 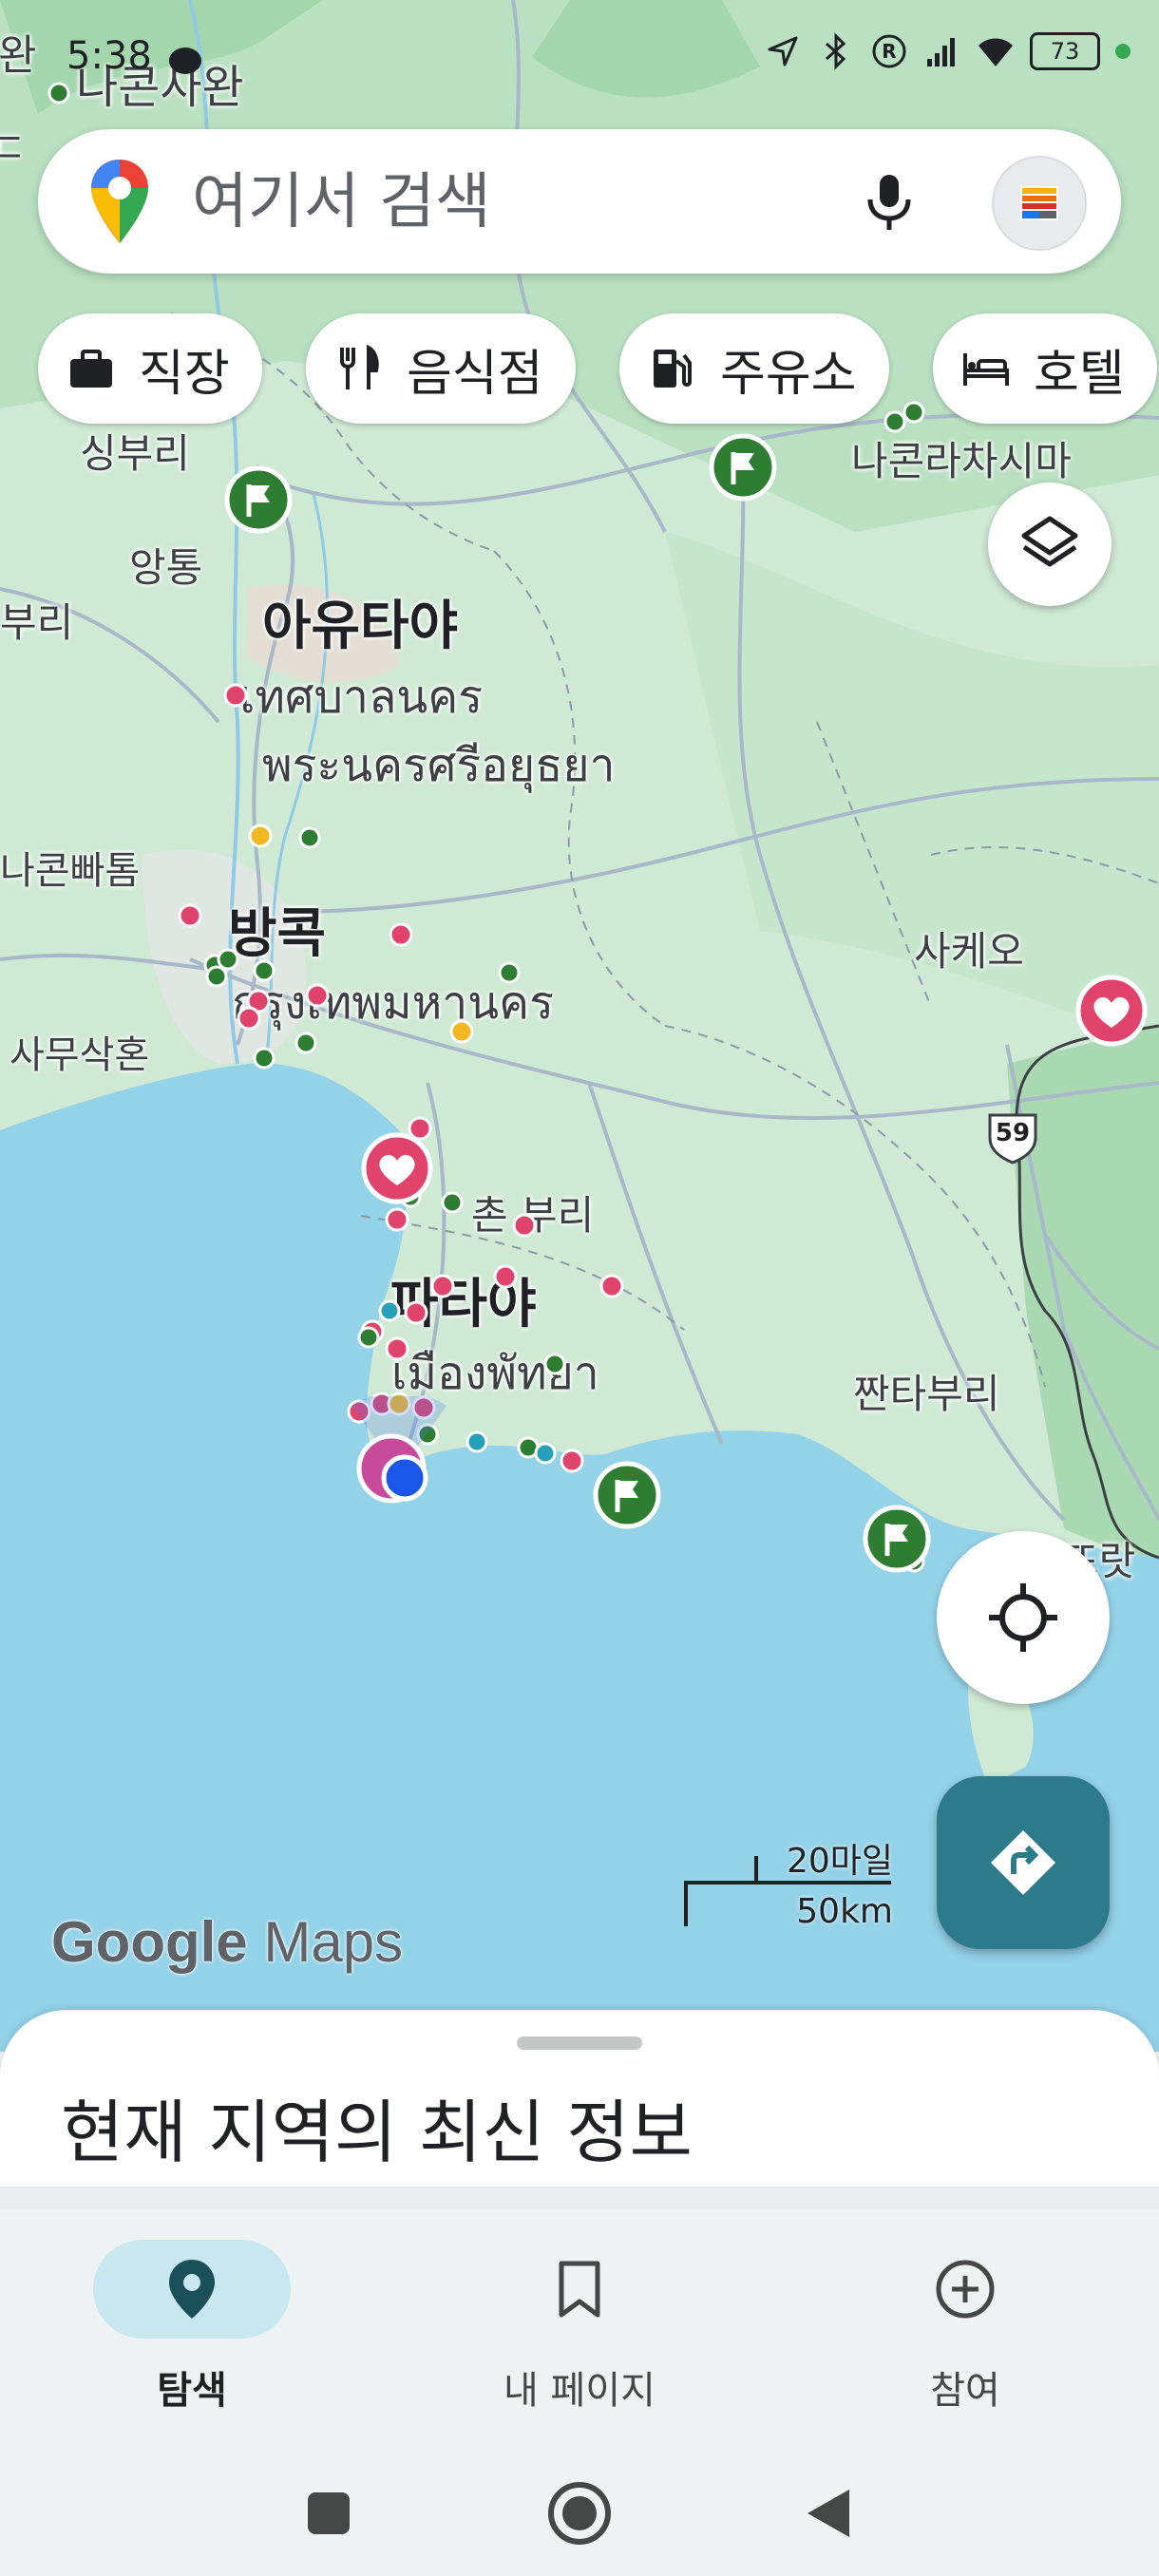 What do you see at coordinates (1079, 374) in the screenshot?
I see `chip-label: 호텔` at bounding box center [1079, 374].